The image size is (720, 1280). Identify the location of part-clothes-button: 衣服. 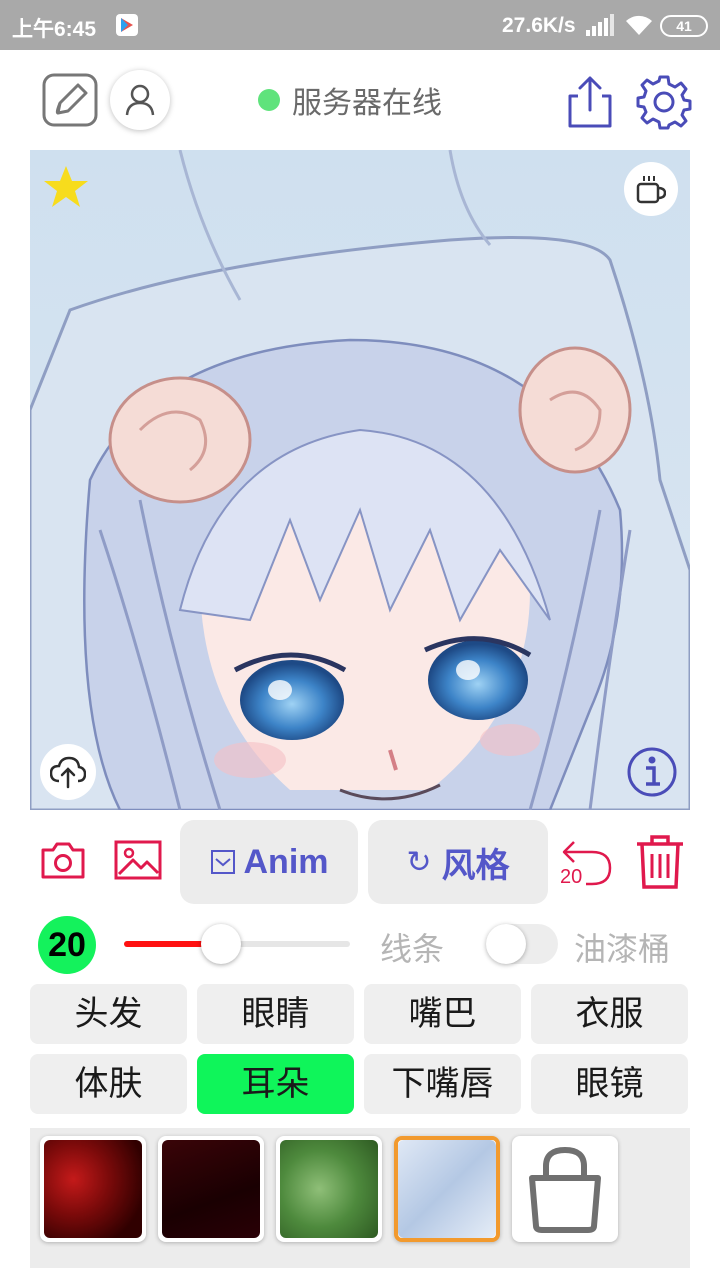
(609, 1014).